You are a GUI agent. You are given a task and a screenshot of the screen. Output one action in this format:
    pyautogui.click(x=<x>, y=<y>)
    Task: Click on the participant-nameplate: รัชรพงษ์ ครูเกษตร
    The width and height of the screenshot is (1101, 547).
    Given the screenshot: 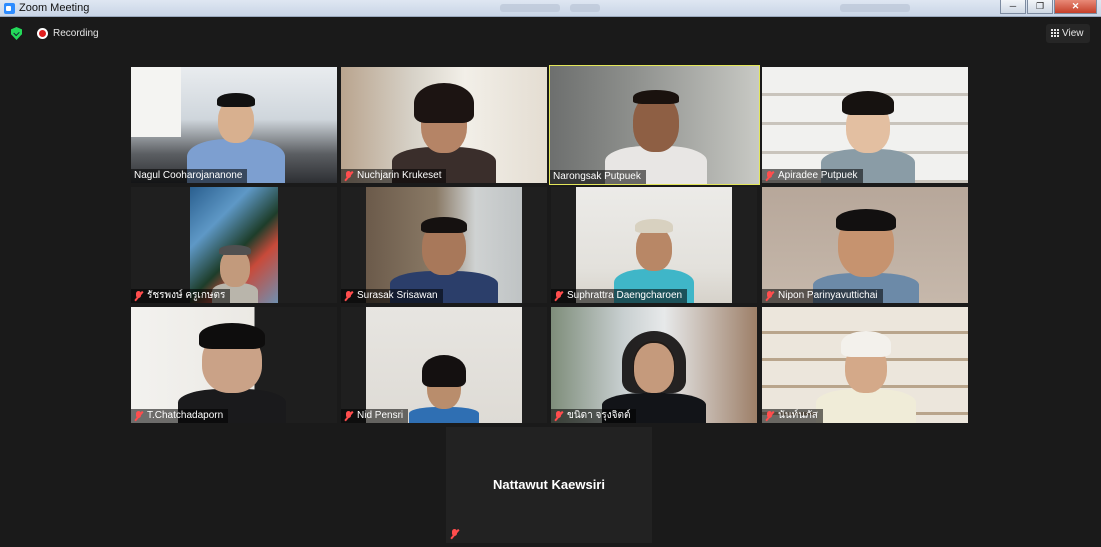 What is the action you would take?
    pyautogui.click(x=181, y=296)
    